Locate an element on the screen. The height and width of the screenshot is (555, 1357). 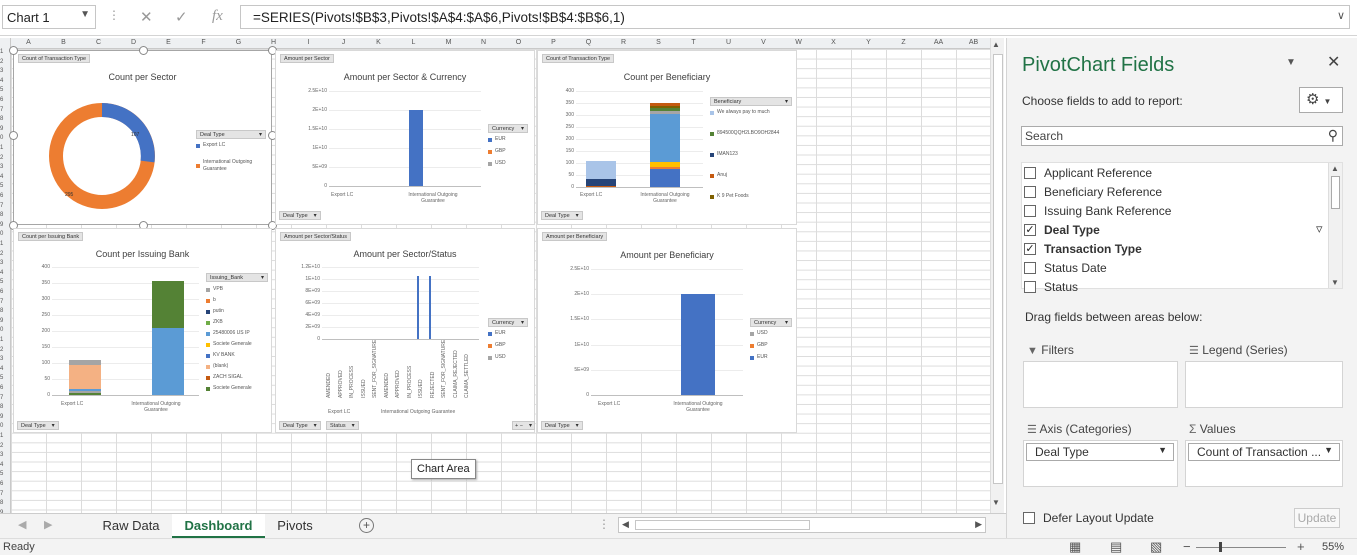
column-header: H is located at coordinates (273, 42).